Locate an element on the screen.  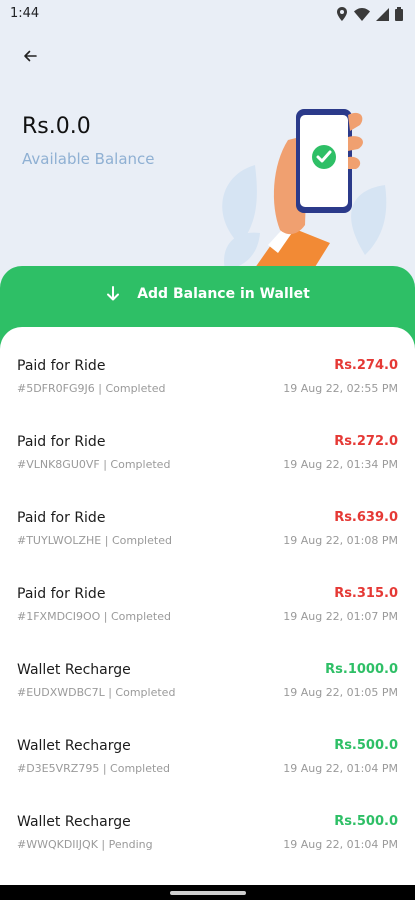
balance-amount: Rs.0.0 is located at coordinates (56, 126).